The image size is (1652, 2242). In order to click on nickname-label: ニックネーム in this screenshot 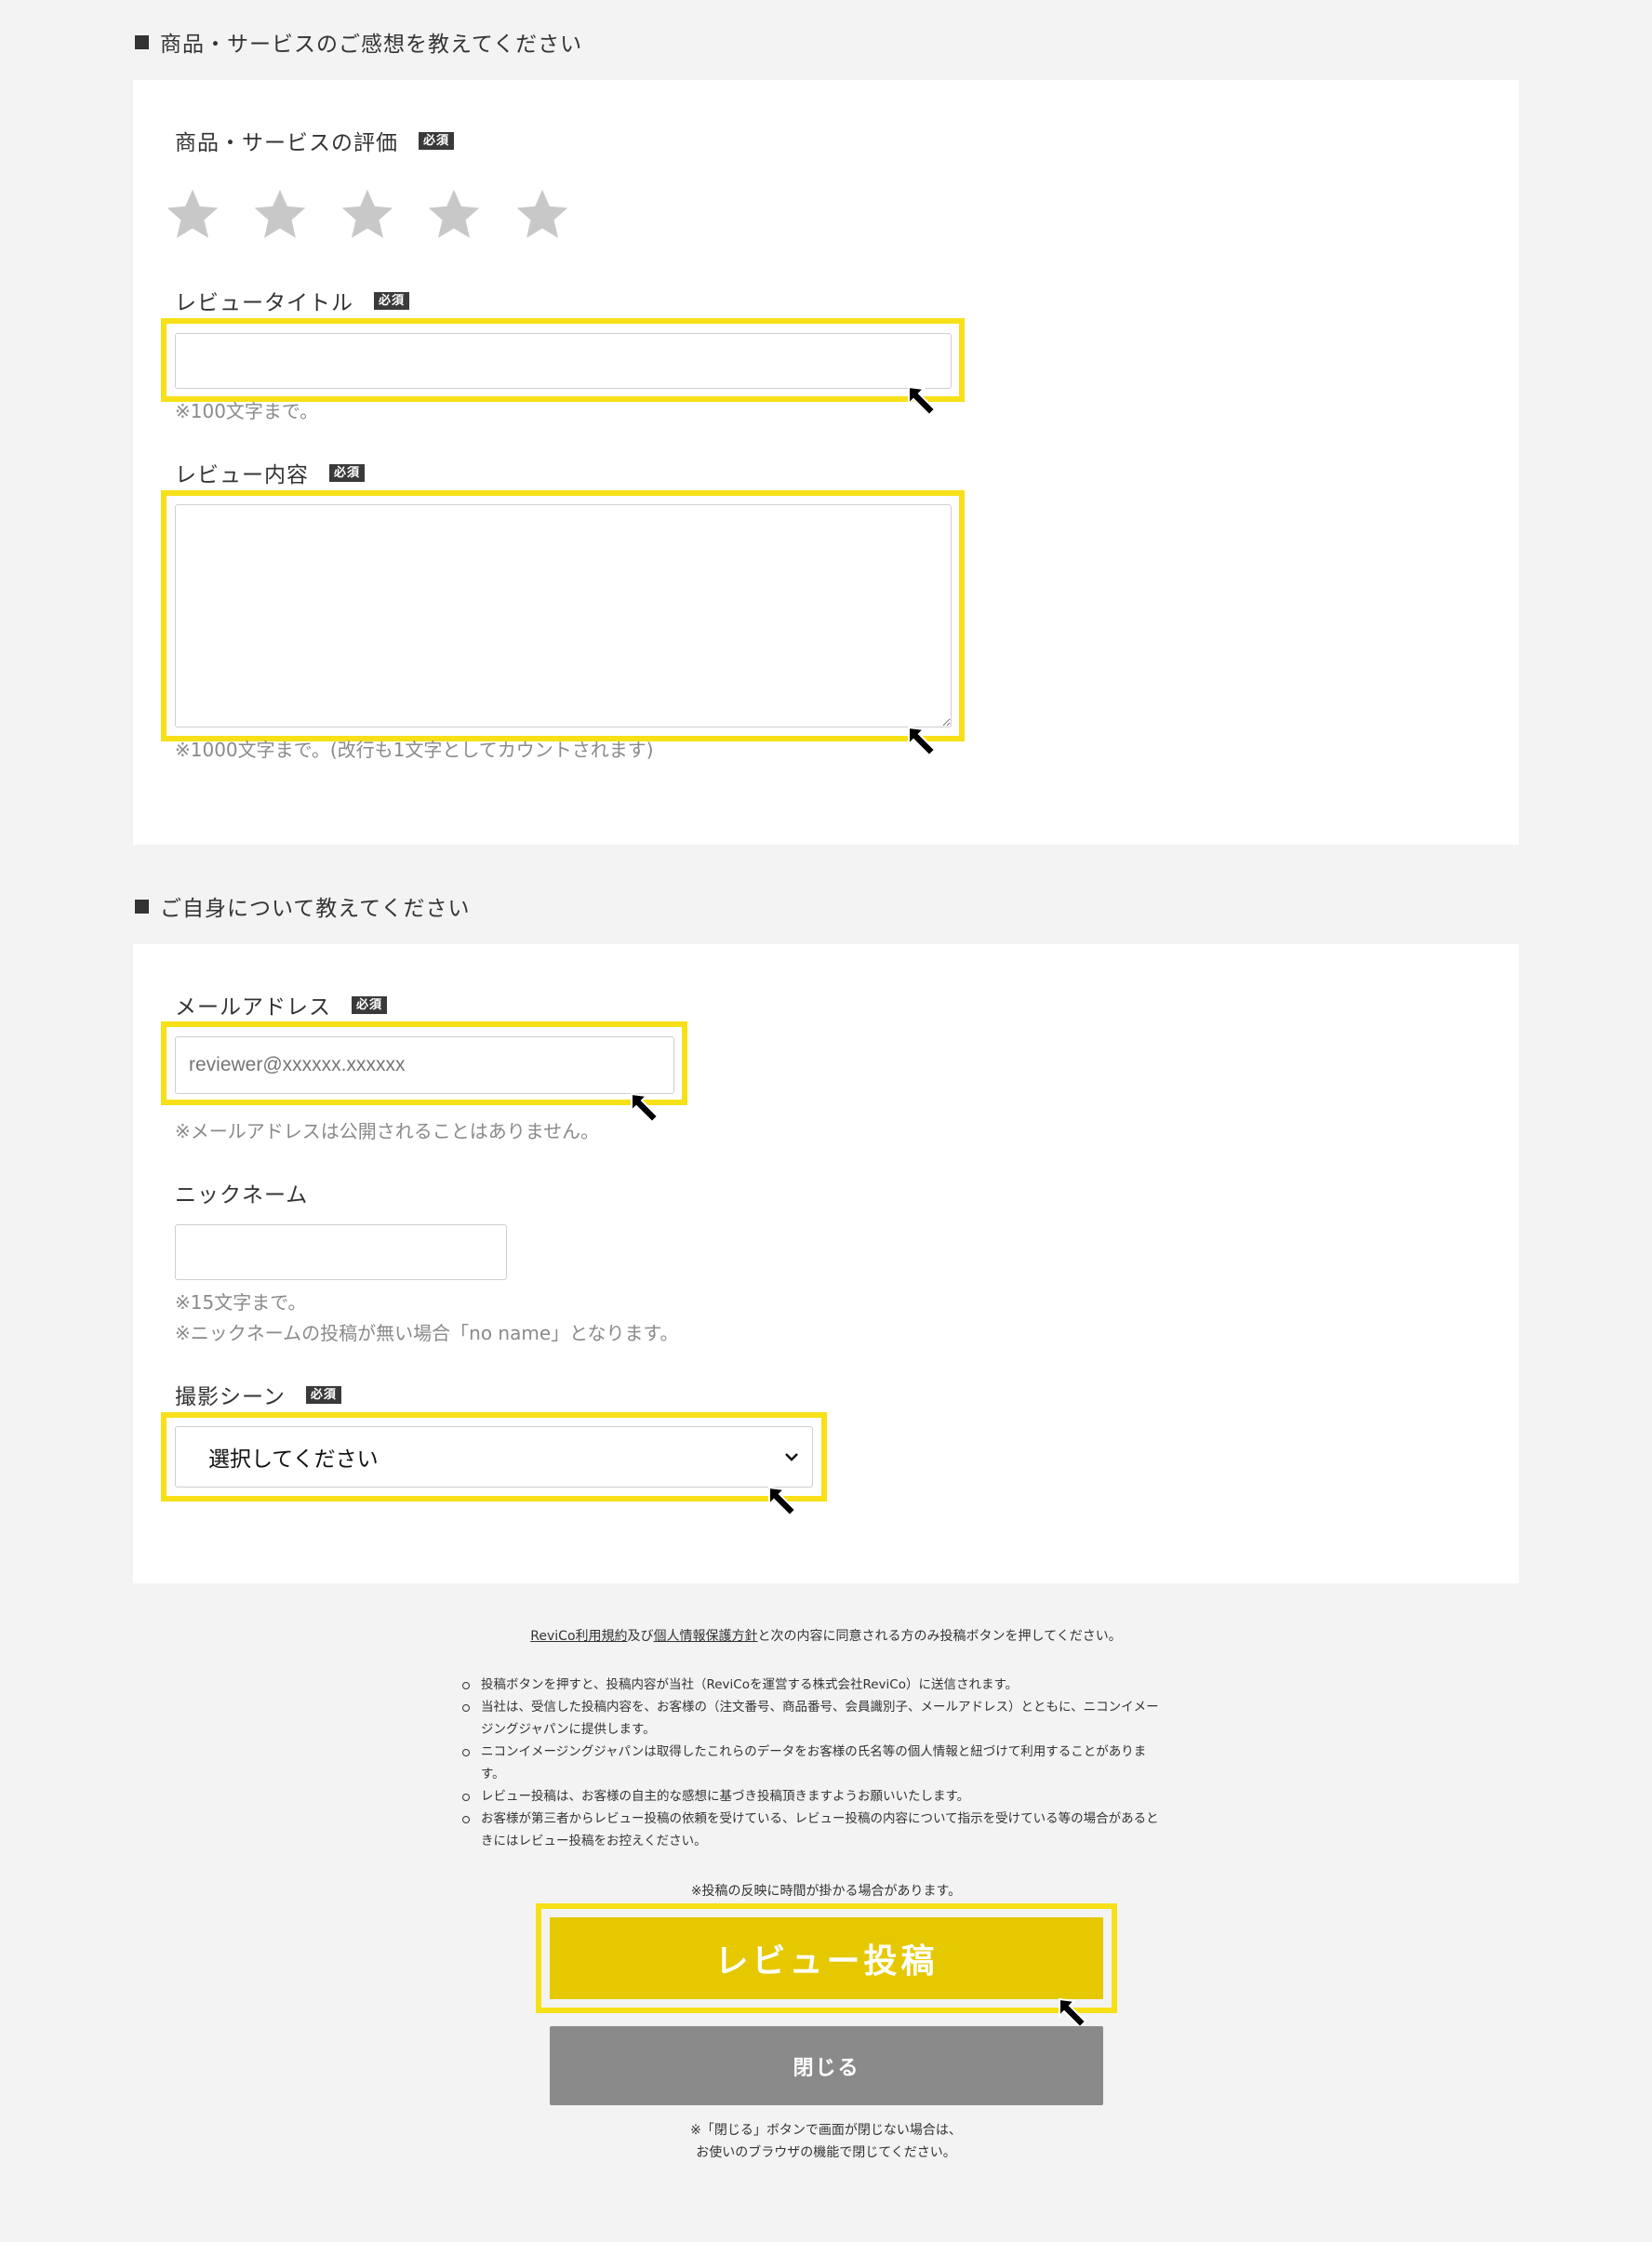, I will do `click(242, 1195)`.